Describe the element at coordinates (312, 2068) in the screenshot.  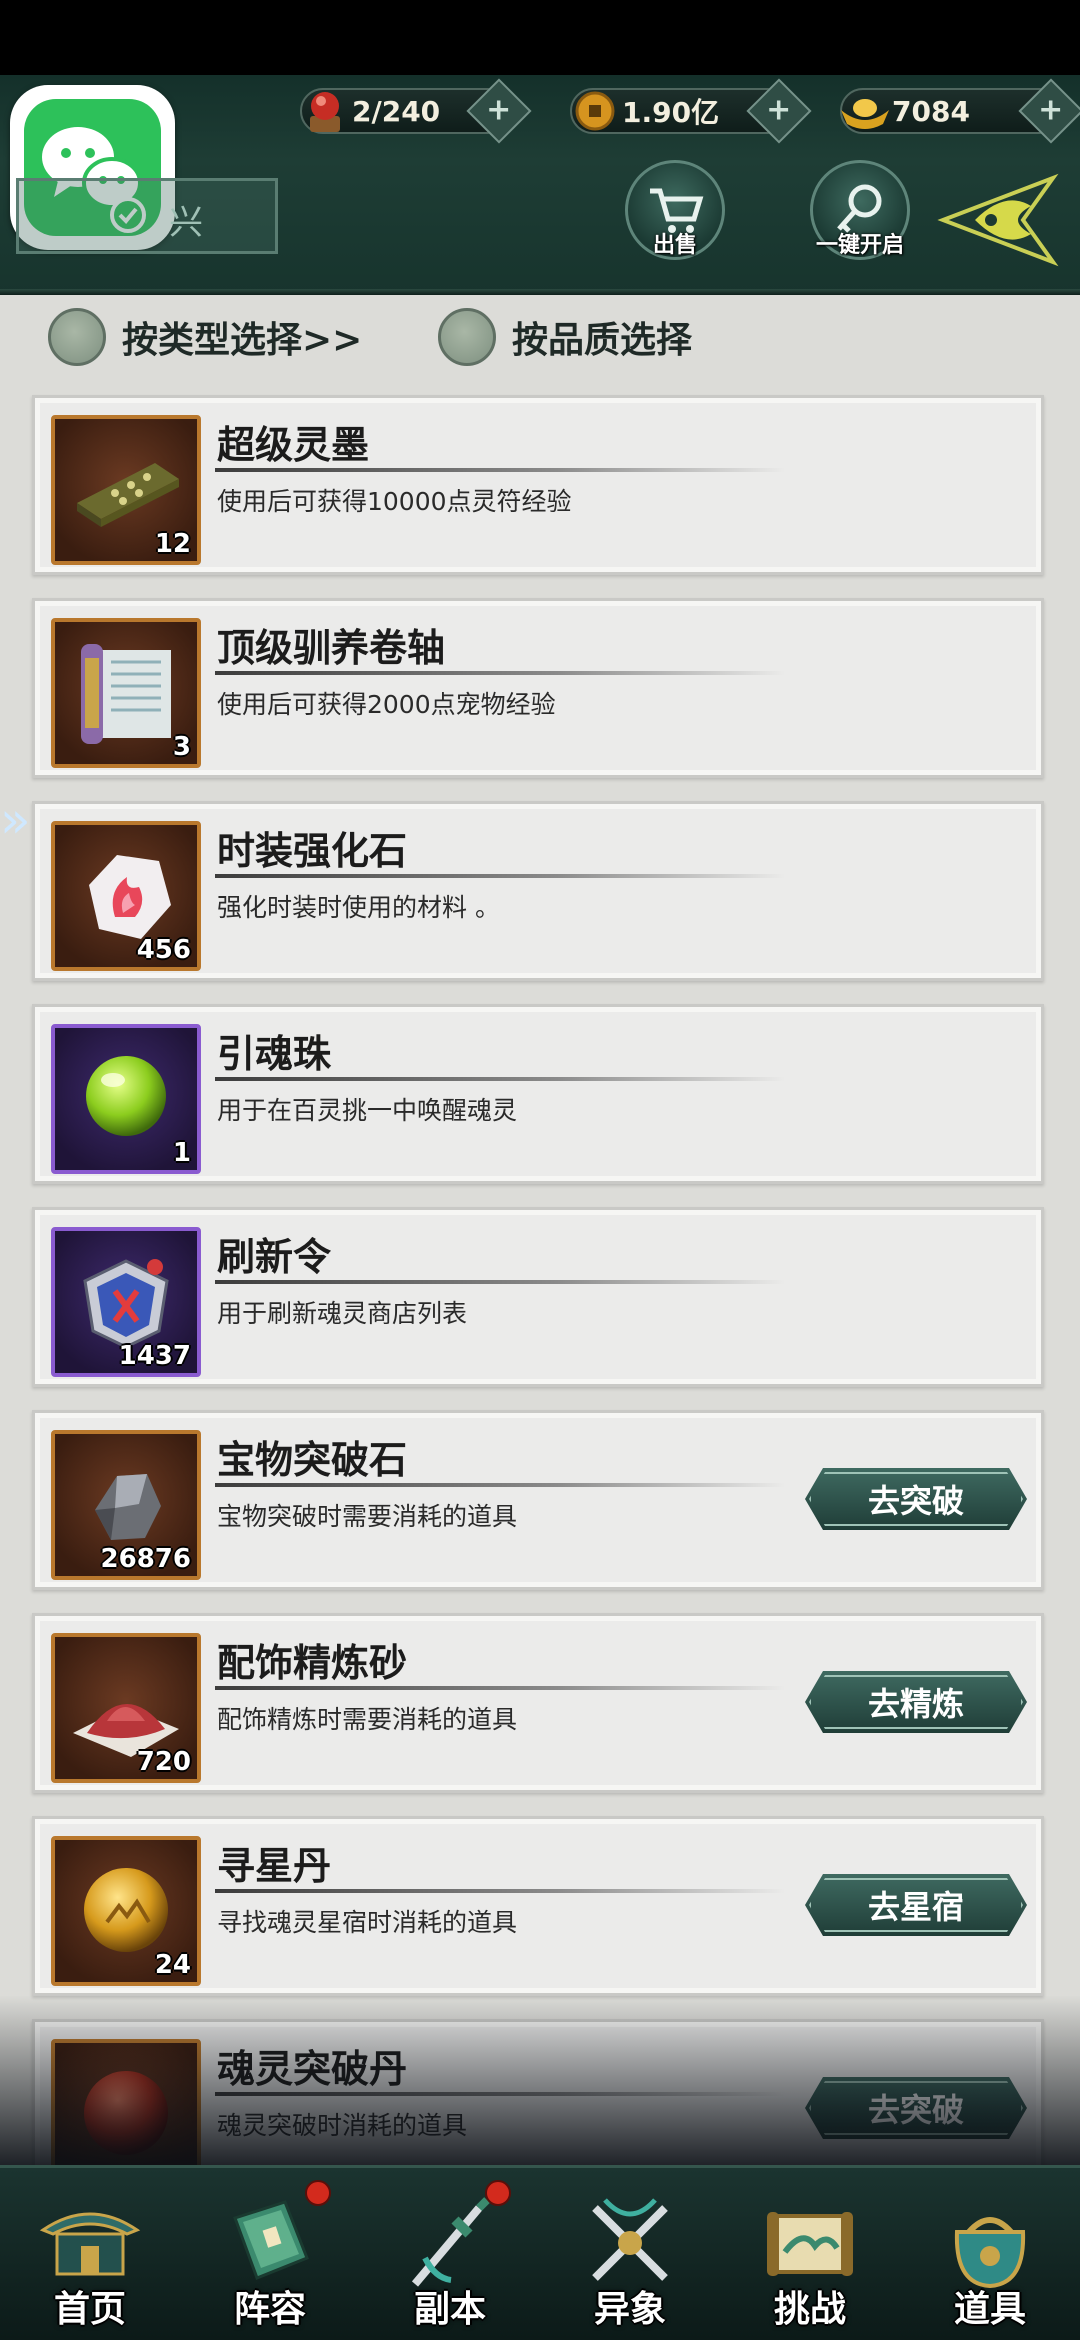
I see `item-name: 魂灵突破丹` at that location.